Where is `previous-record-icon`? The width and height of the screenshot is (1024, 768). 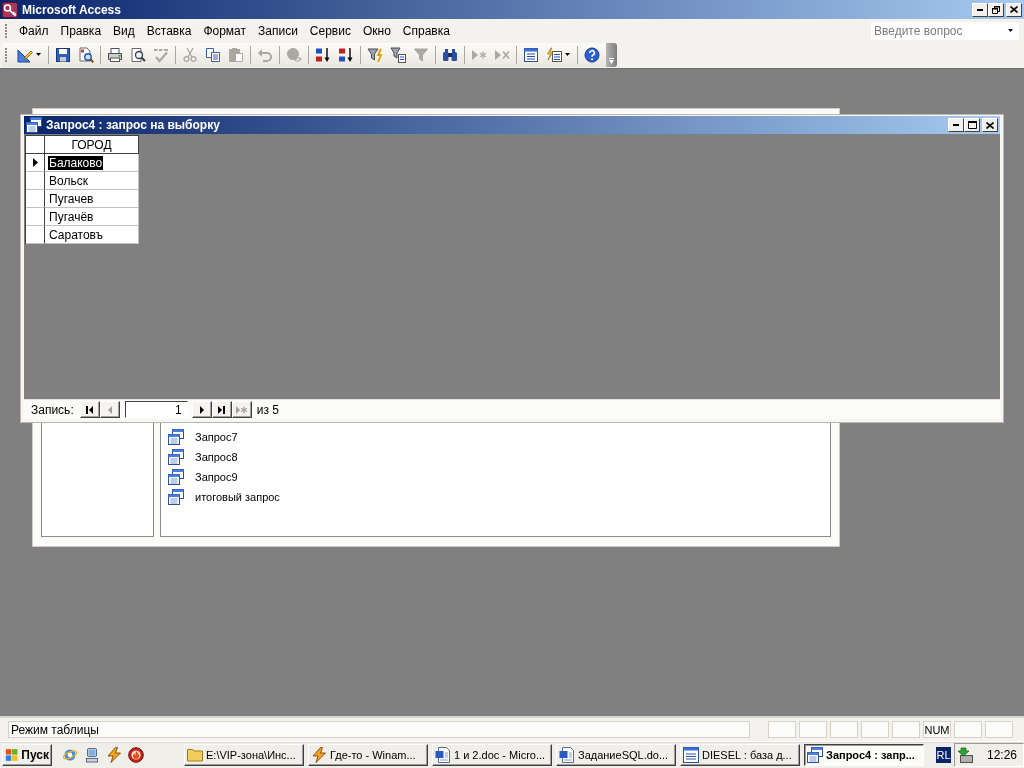
previous-record-icon is located at coordinates (109, 409).